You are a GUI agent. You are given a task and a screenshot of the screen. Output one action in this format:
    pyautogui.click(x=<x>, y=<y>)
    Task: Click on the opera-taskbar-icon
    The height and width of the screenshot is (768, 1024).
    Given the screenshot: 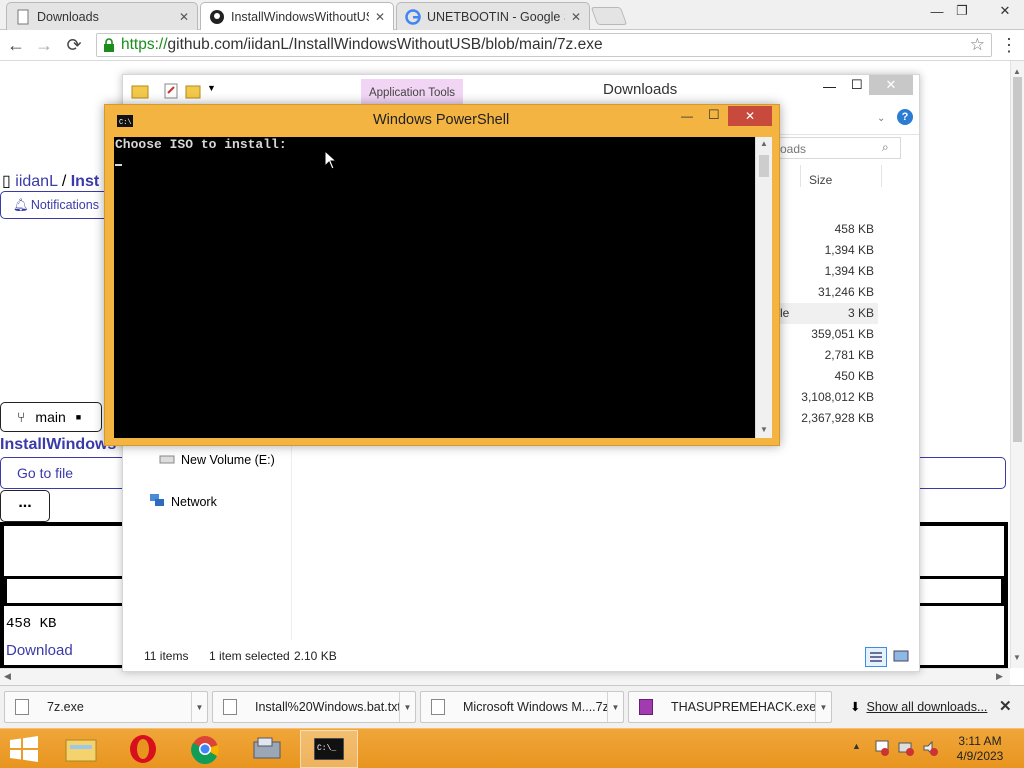 What is the action you would take?
    pyautogui.click(x=143, y=749)
    